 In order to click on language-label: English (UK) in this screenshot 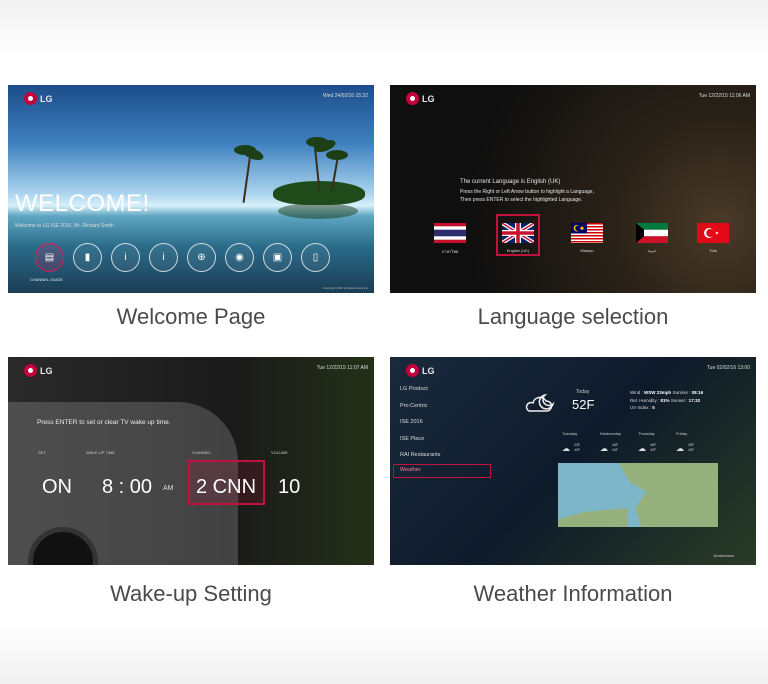, I will do `click(518, 250)`.